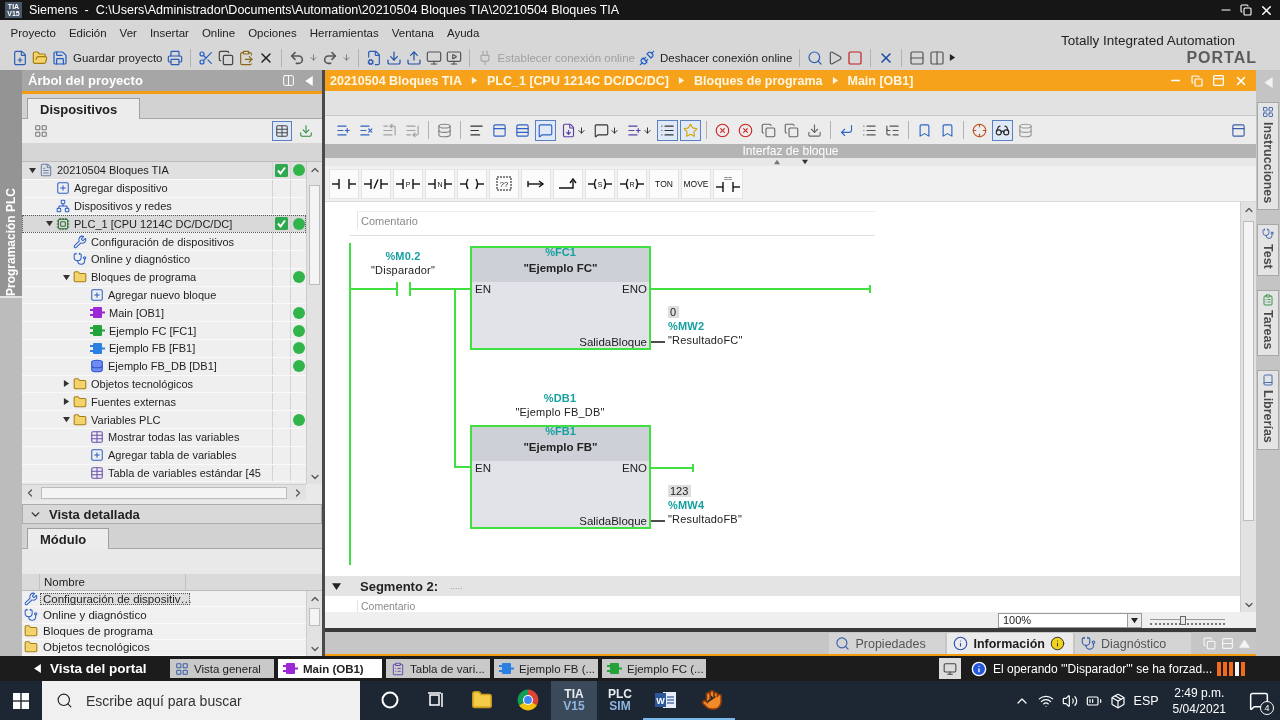 The image size is (1280, 720). I want to click on tree-row: Variables PLC, so click(164, 420).